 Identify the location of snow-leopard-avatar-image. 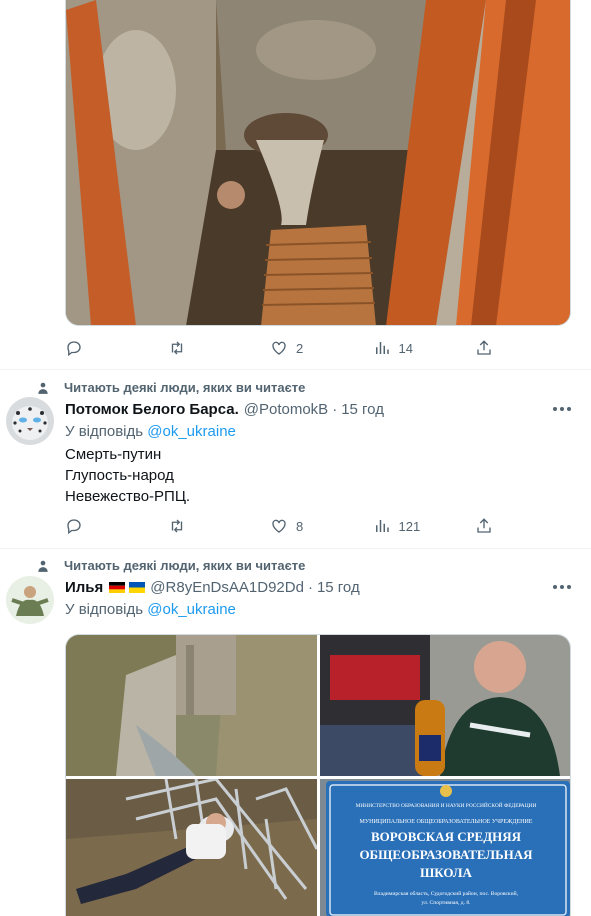
(30, 421).